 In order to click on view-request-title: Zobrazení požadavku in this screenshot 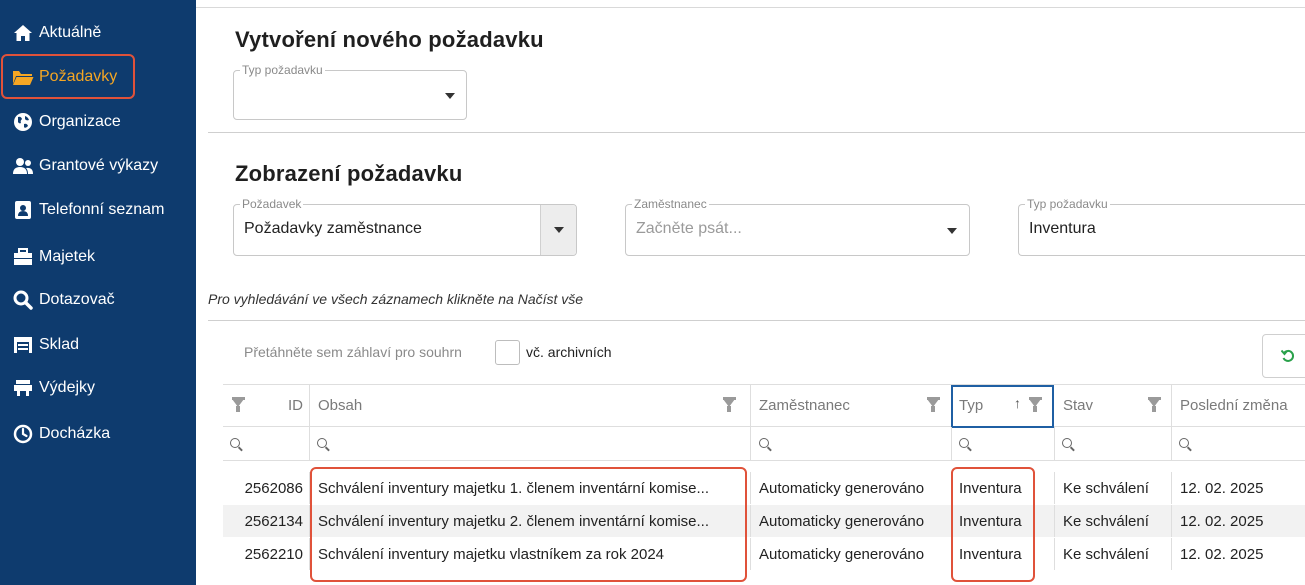, I will do `click(349, 173)`.